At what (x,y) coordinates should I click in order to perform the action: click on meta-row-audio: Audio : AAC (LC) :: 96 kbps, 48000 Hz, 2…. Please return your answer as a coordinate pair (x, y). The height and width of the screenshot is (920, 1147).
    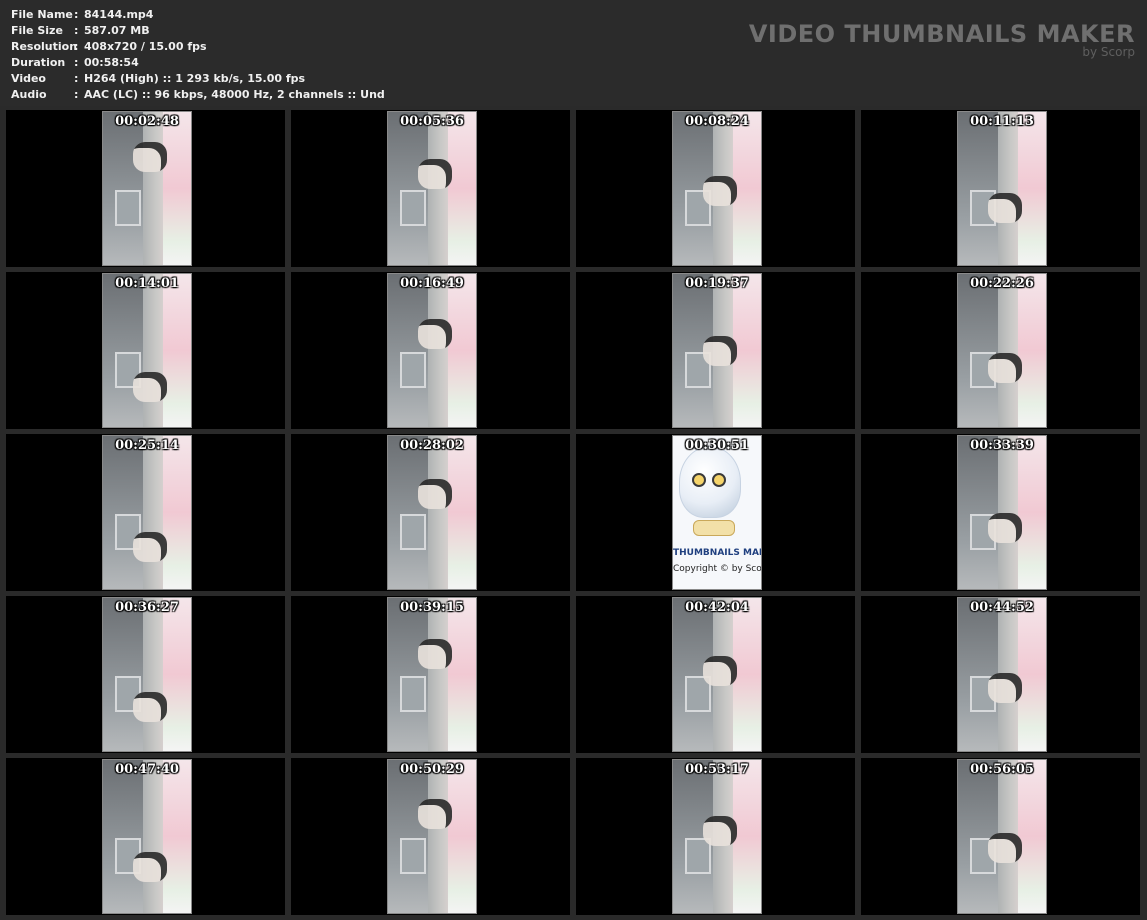
    Looking at the image, I should click on (198, 95).